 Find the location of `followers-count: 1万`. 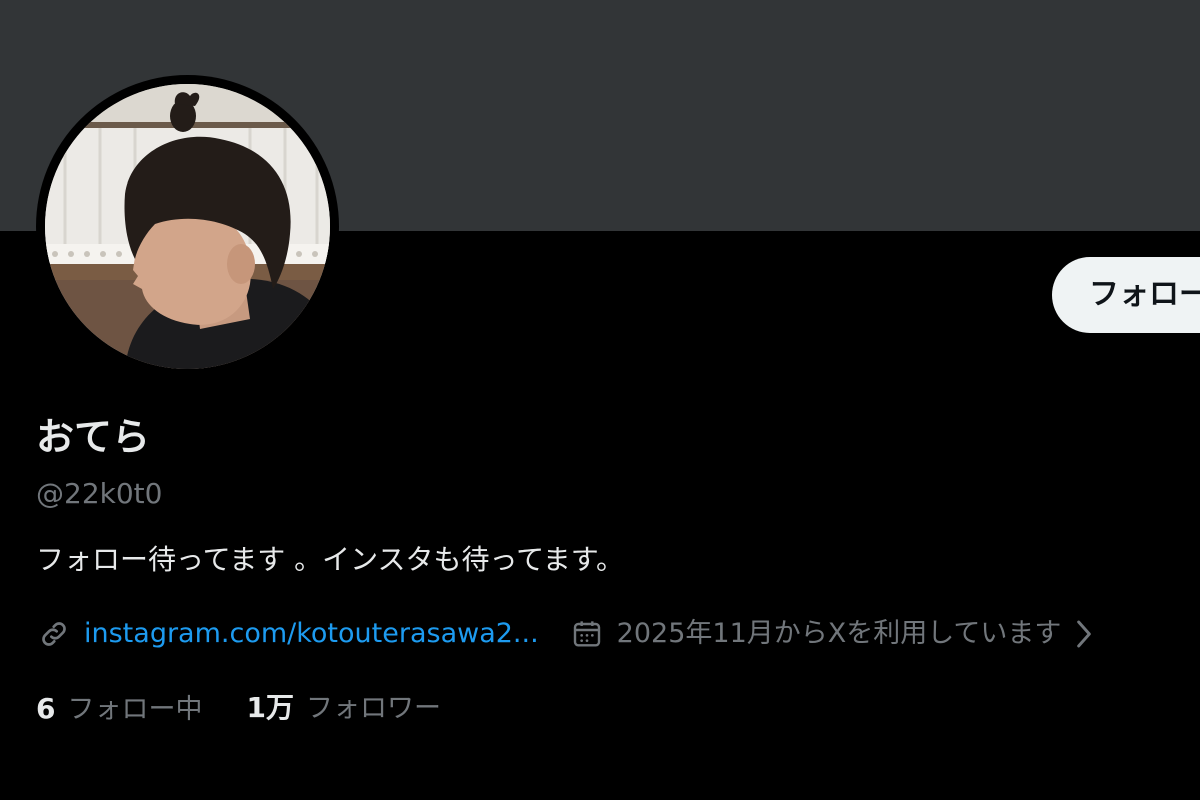

followers-count: 1万 is located at coordinates (270, 707).